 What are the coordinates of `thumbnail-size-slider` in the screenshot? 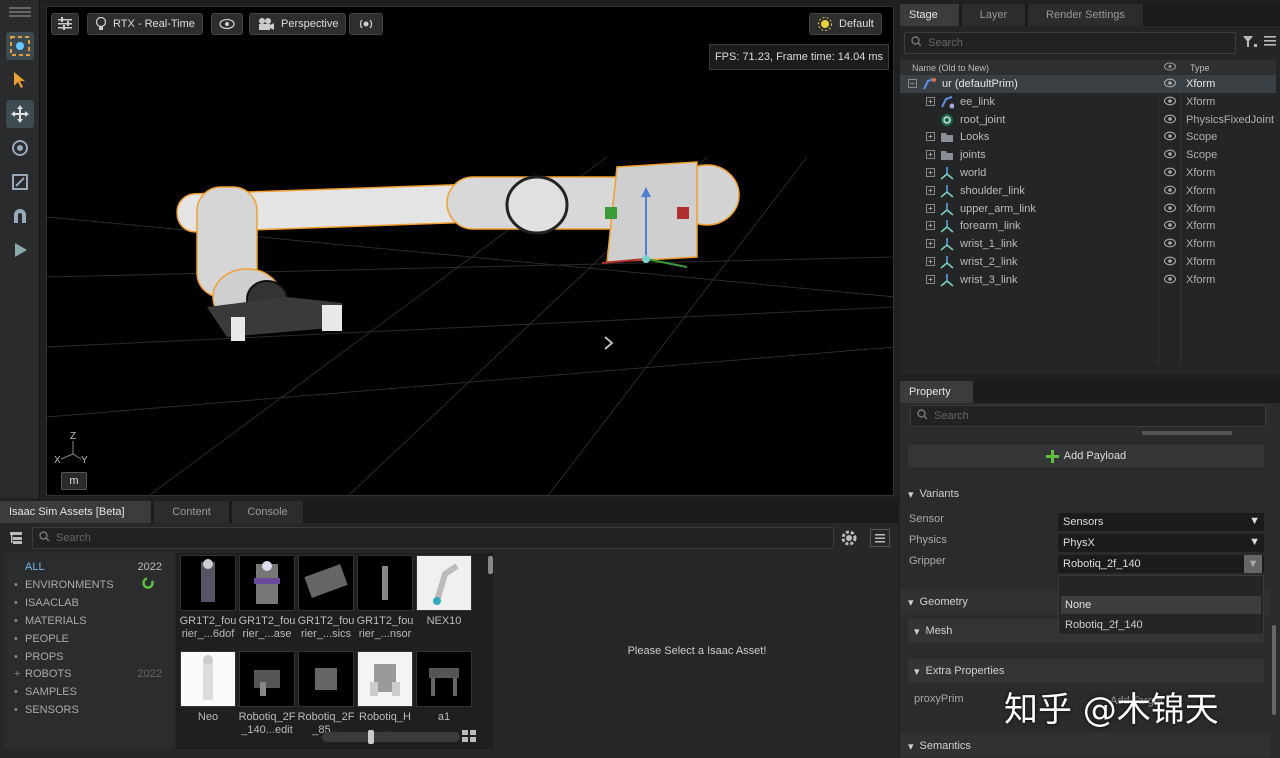 It's located at (391, 737).